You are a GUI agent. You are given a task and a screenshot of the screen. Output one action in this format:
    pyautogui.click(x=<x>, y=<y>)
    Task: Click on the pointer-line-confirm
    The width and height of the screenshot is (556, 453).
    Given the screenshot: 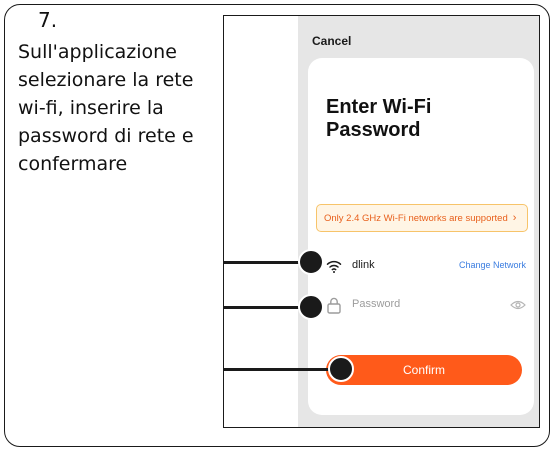 What is the action you would take?
    pyautogui.click(x=282, y=369)
    